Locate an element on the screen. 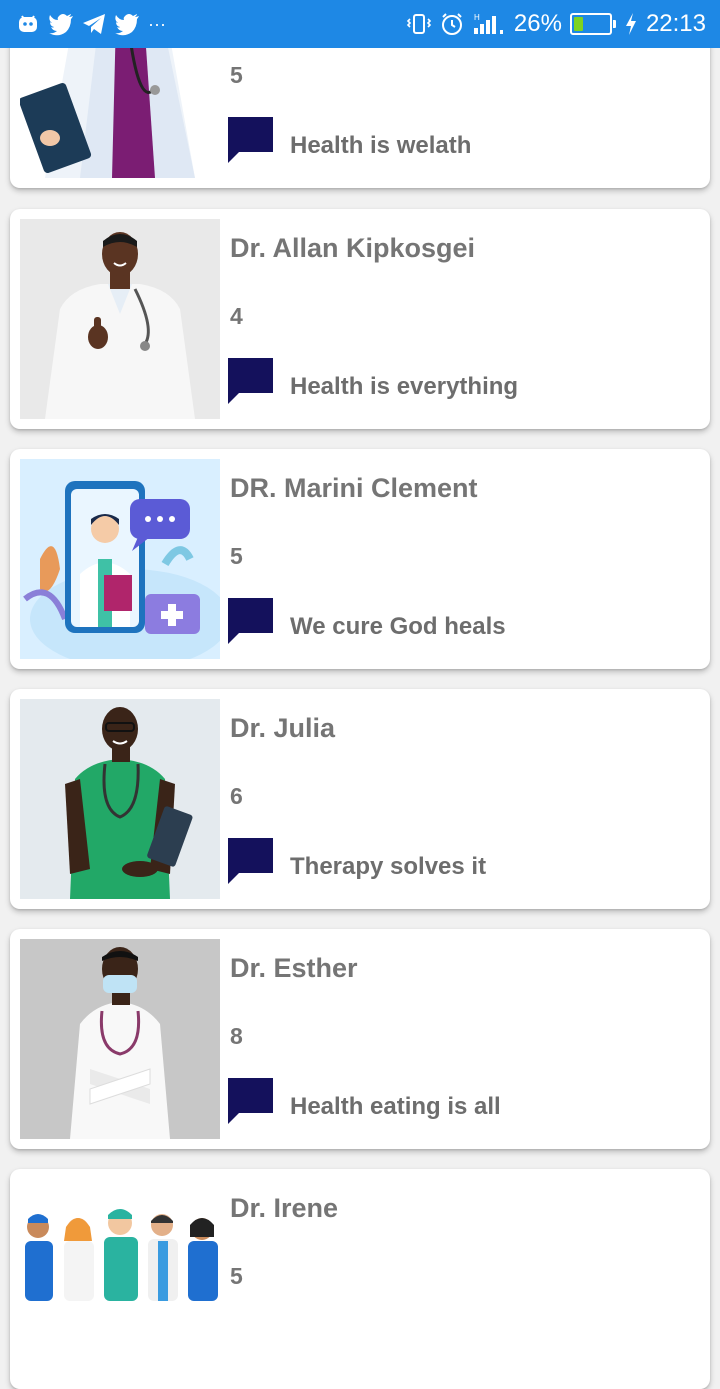 The width and height of the screenshot is (720, 1389). doctor-quote: Therapy solves it is located at coordinates (388, 866).